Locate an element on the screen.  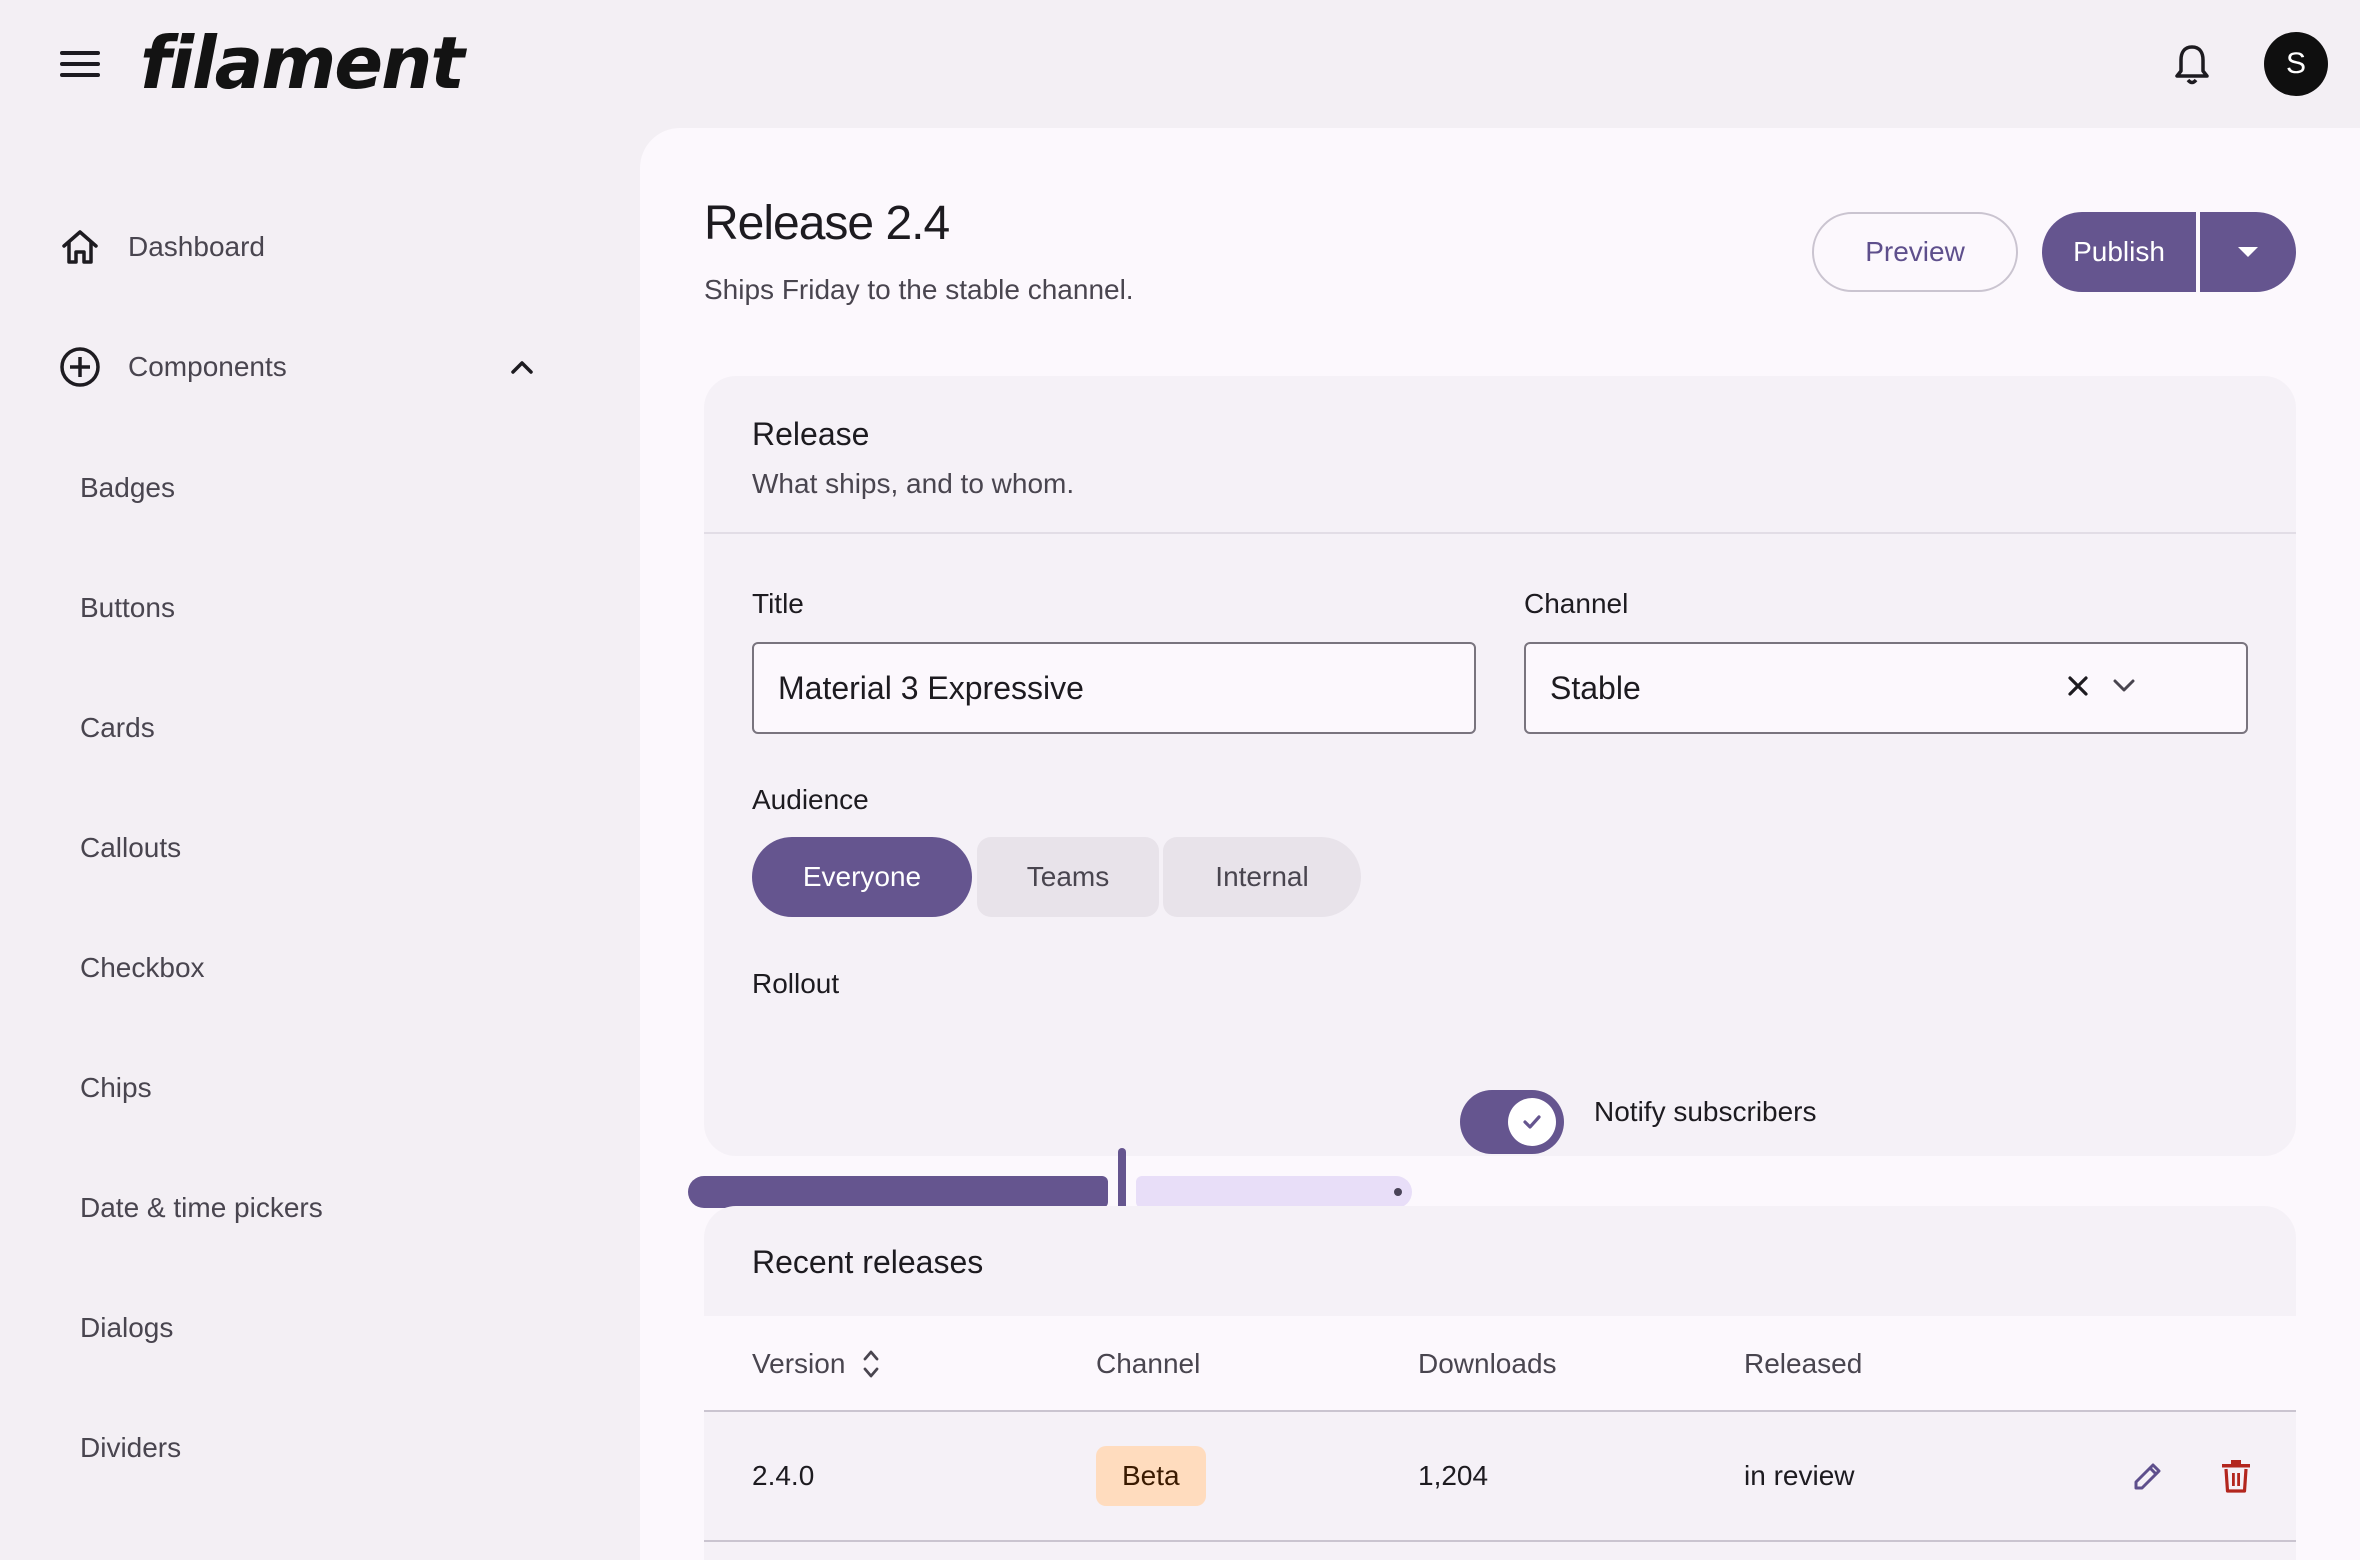
menu-icon is located at coordinates (80, 64).